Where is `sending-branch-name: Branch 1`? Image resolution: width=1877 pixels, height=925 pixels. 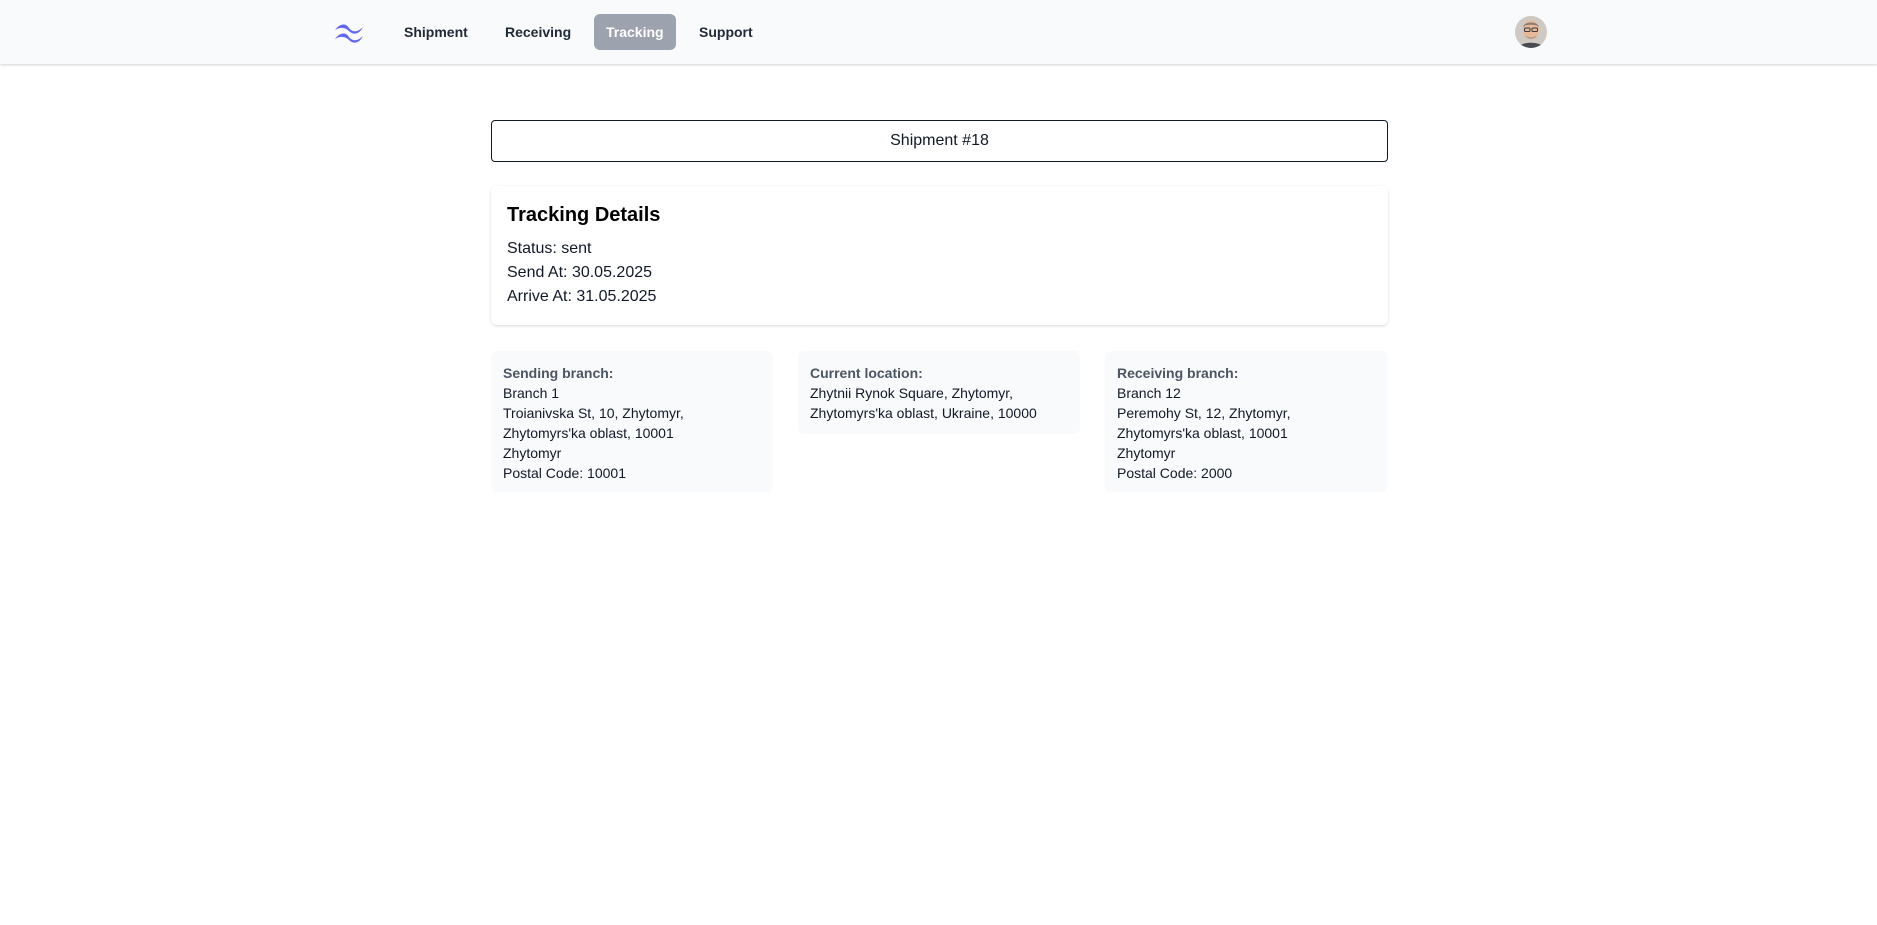 sending-branch-name: Branch 1 is located at coordinates (531, 393).